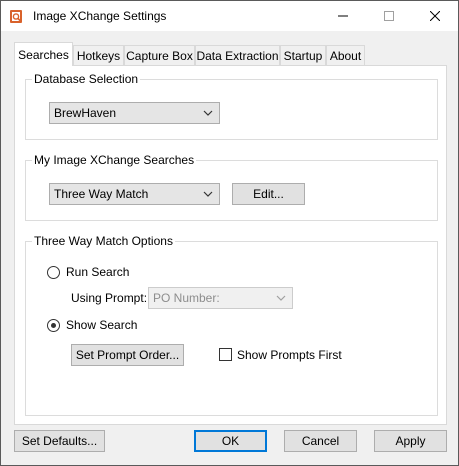 Image resolution: width=459 pixels, height=466 pixels. Describe the element at coordinates (103, 241) in the screenshot. I see `search-options-legend: Three Way Match Options` at that location.